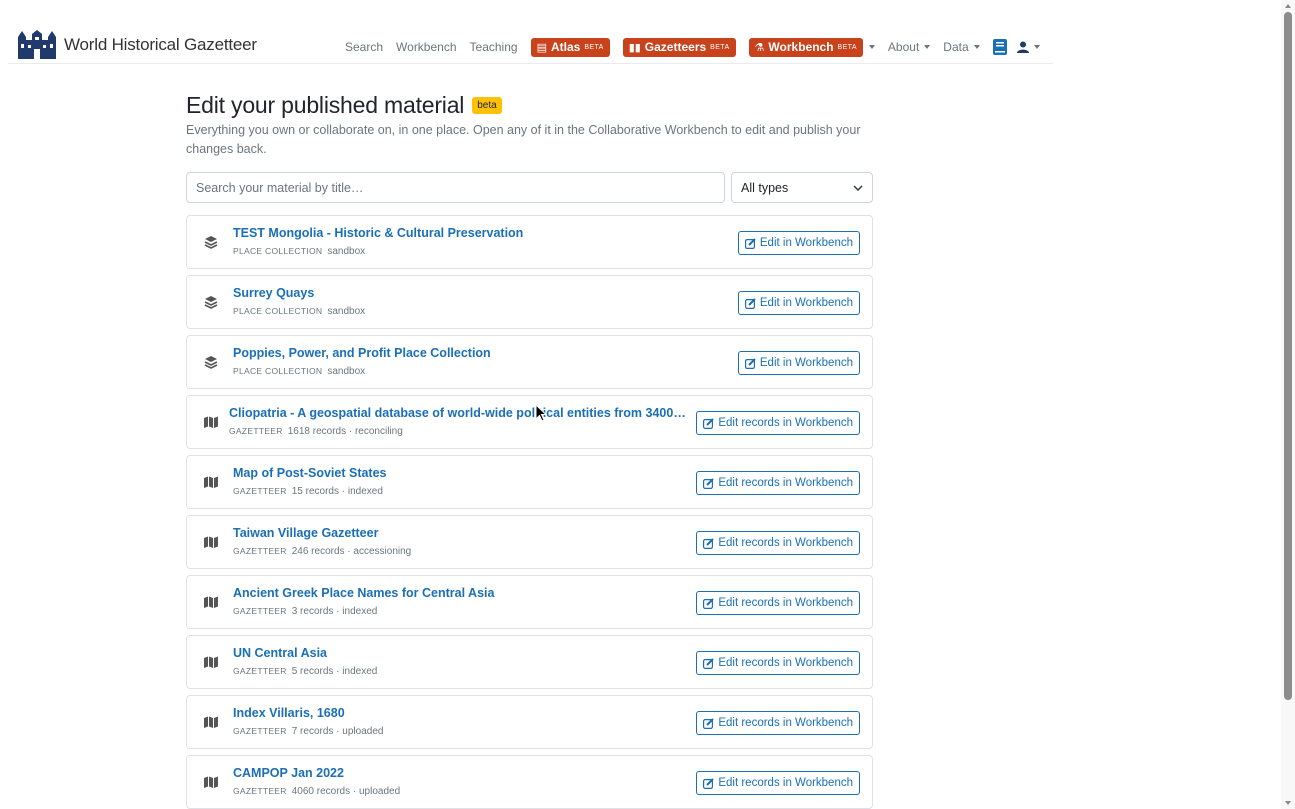 This screenshot has height=809, width=1295. I want to click on item-status: 3 records · indexed, so click(334, 611).